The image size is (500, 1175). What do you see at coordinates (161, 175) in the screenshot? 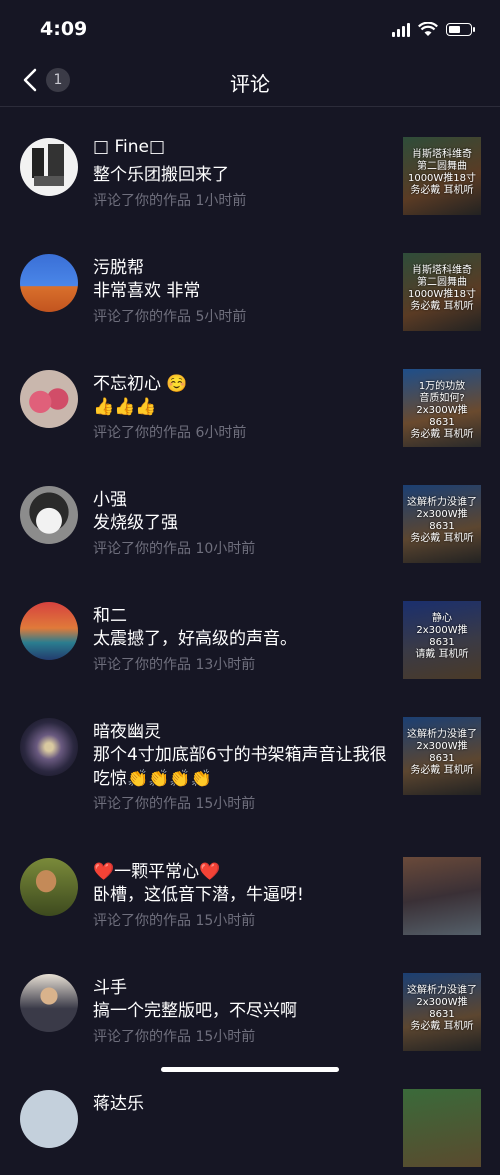
I see `comment-text: 整个乐团搬回来了` at bounding box center [161, 175].